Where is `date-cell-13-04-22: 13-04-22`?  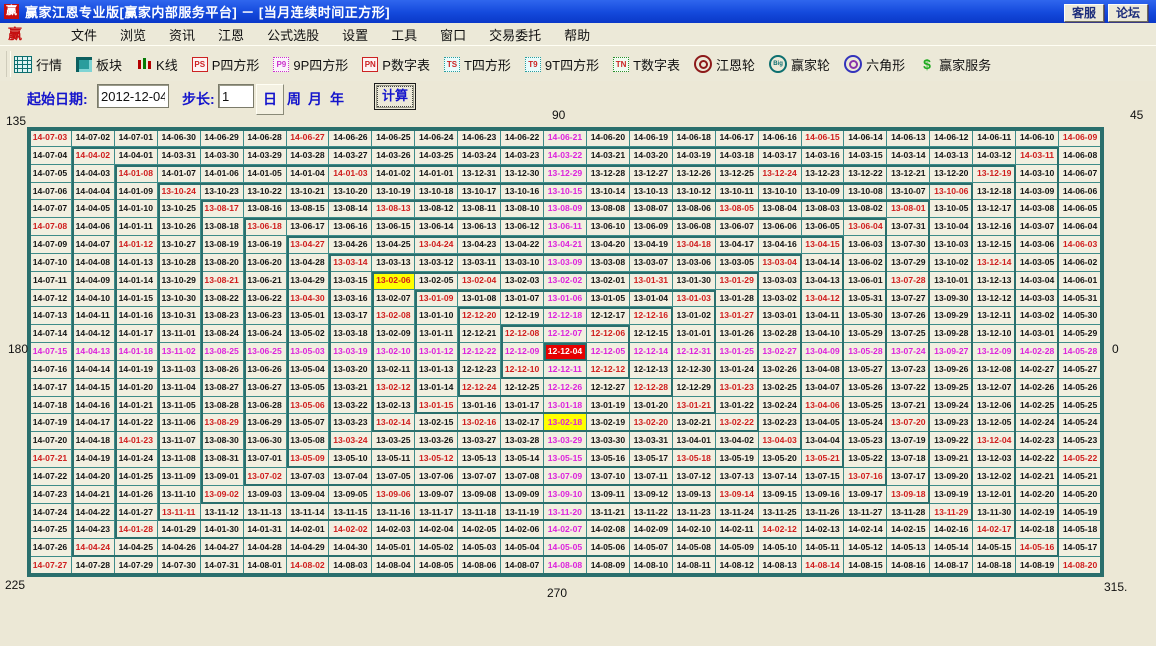 date-cell-13-04-22: 13-04-22 is located at coordinates (523, 245).